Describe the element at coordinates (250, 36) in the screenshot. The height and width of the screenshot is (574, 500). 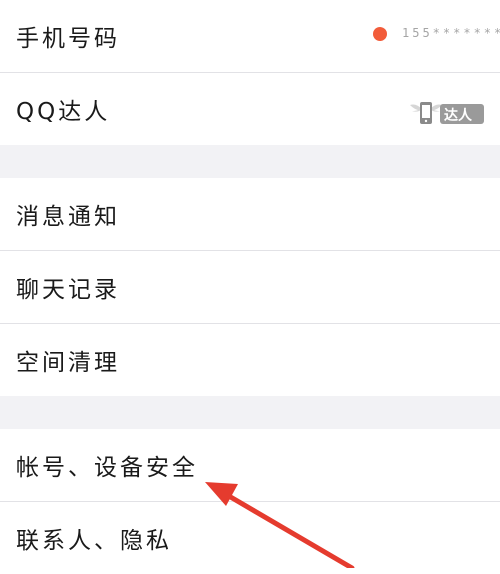
I see `settings-item-phone-number: 手机号码 155*******` at that location.